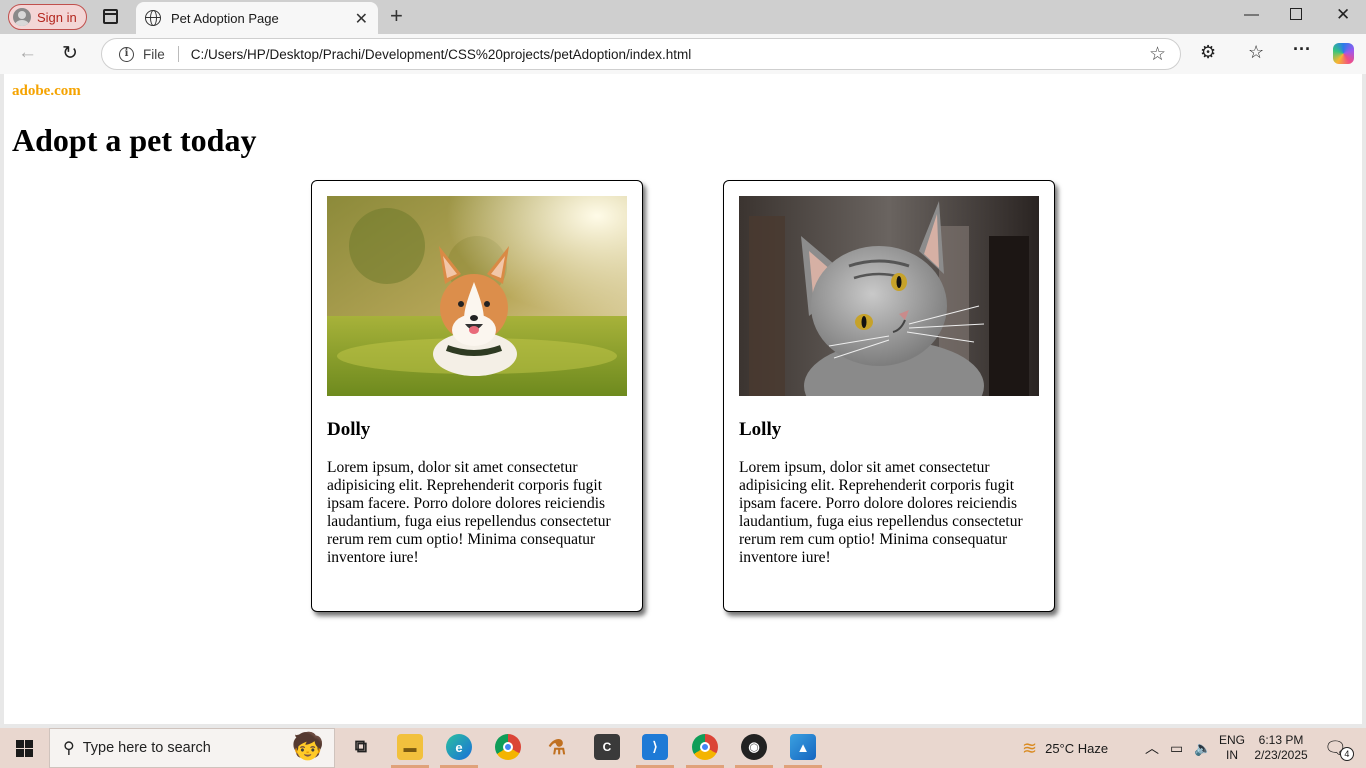 The image size is (1366, 768). Describe the element at coordinates (349, 429) in the screenshot. I see `pet-name: Dolly` at that location.